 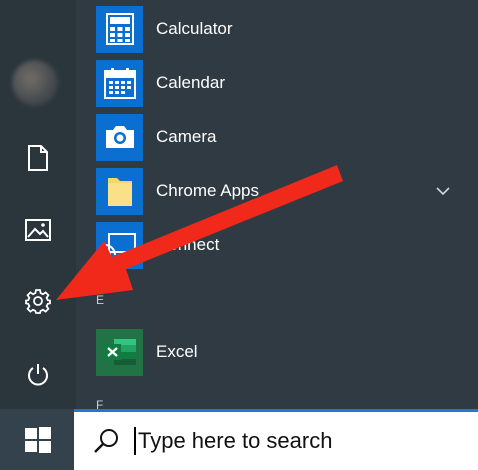 I want to click on connect-tile, so click(x=119, y=245).